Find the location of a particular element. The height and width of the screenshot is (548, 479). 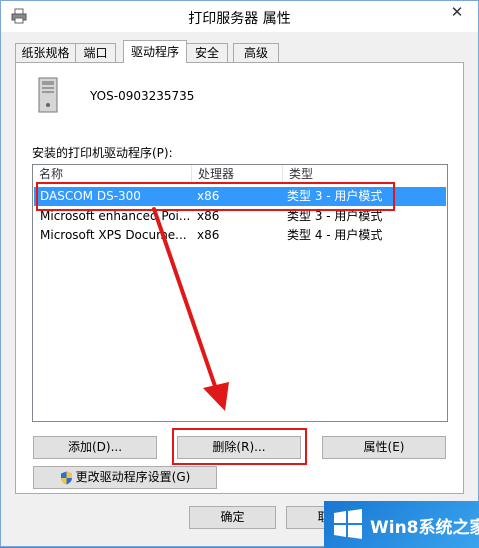

watermark: Win8系统之家 is located at coordinates (401, 524).